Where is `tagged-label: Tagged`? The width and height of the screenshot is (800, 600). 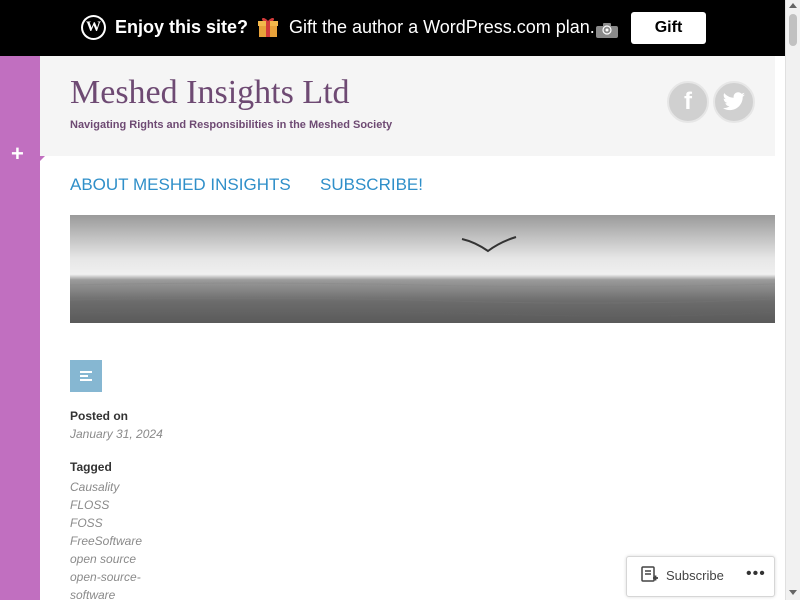 tagged-label: Tagged is located at coordinates (91, 467).